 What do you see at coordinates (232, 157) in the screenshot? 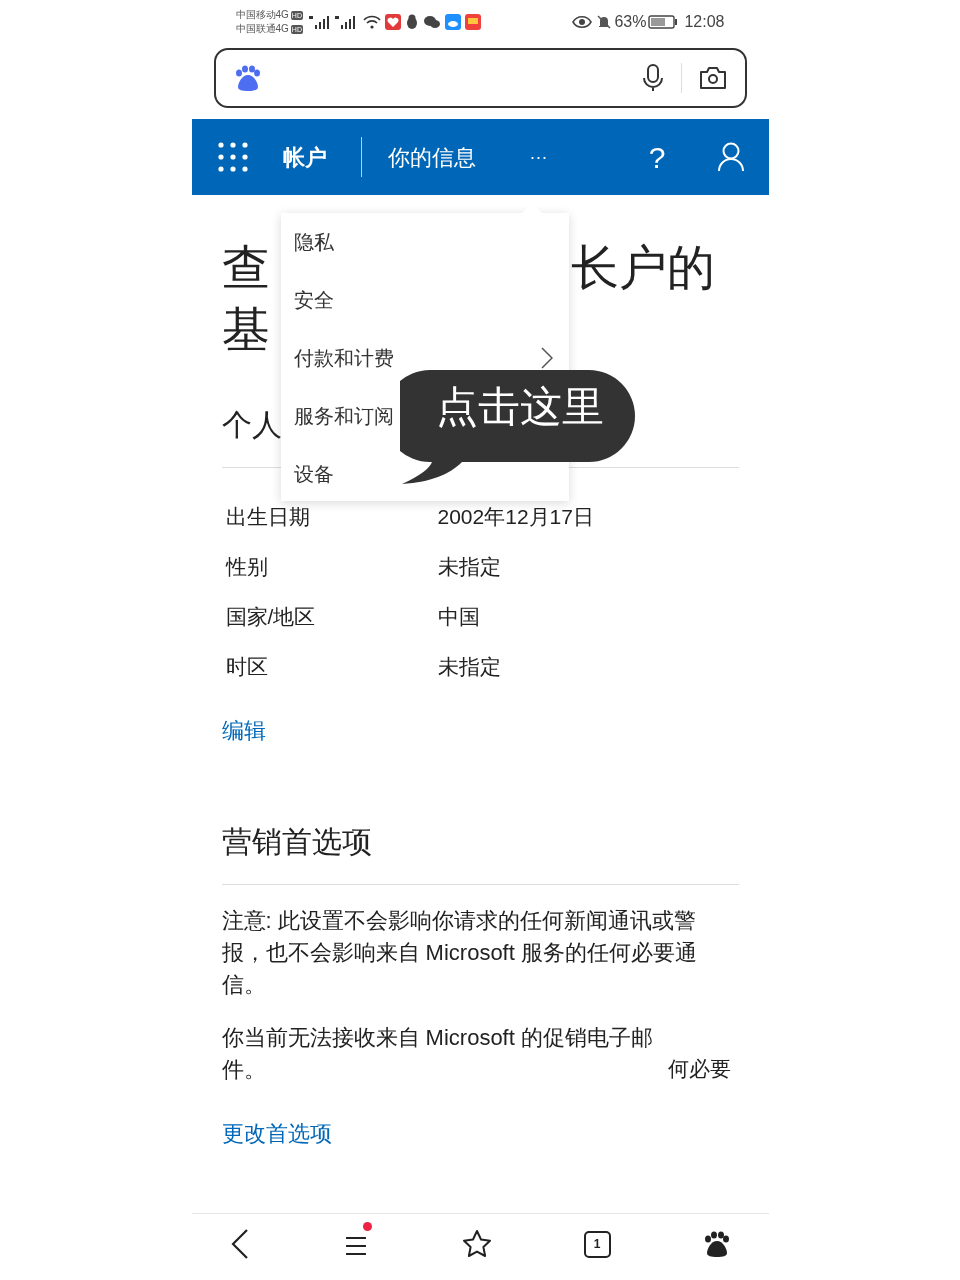
I see `app-launcher-icon` at bounding box center [232, 157].